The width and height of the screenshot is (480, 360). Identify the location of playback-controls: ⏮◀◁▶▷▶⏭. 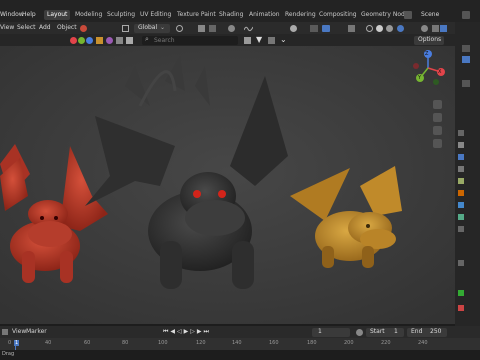
(196, 332).